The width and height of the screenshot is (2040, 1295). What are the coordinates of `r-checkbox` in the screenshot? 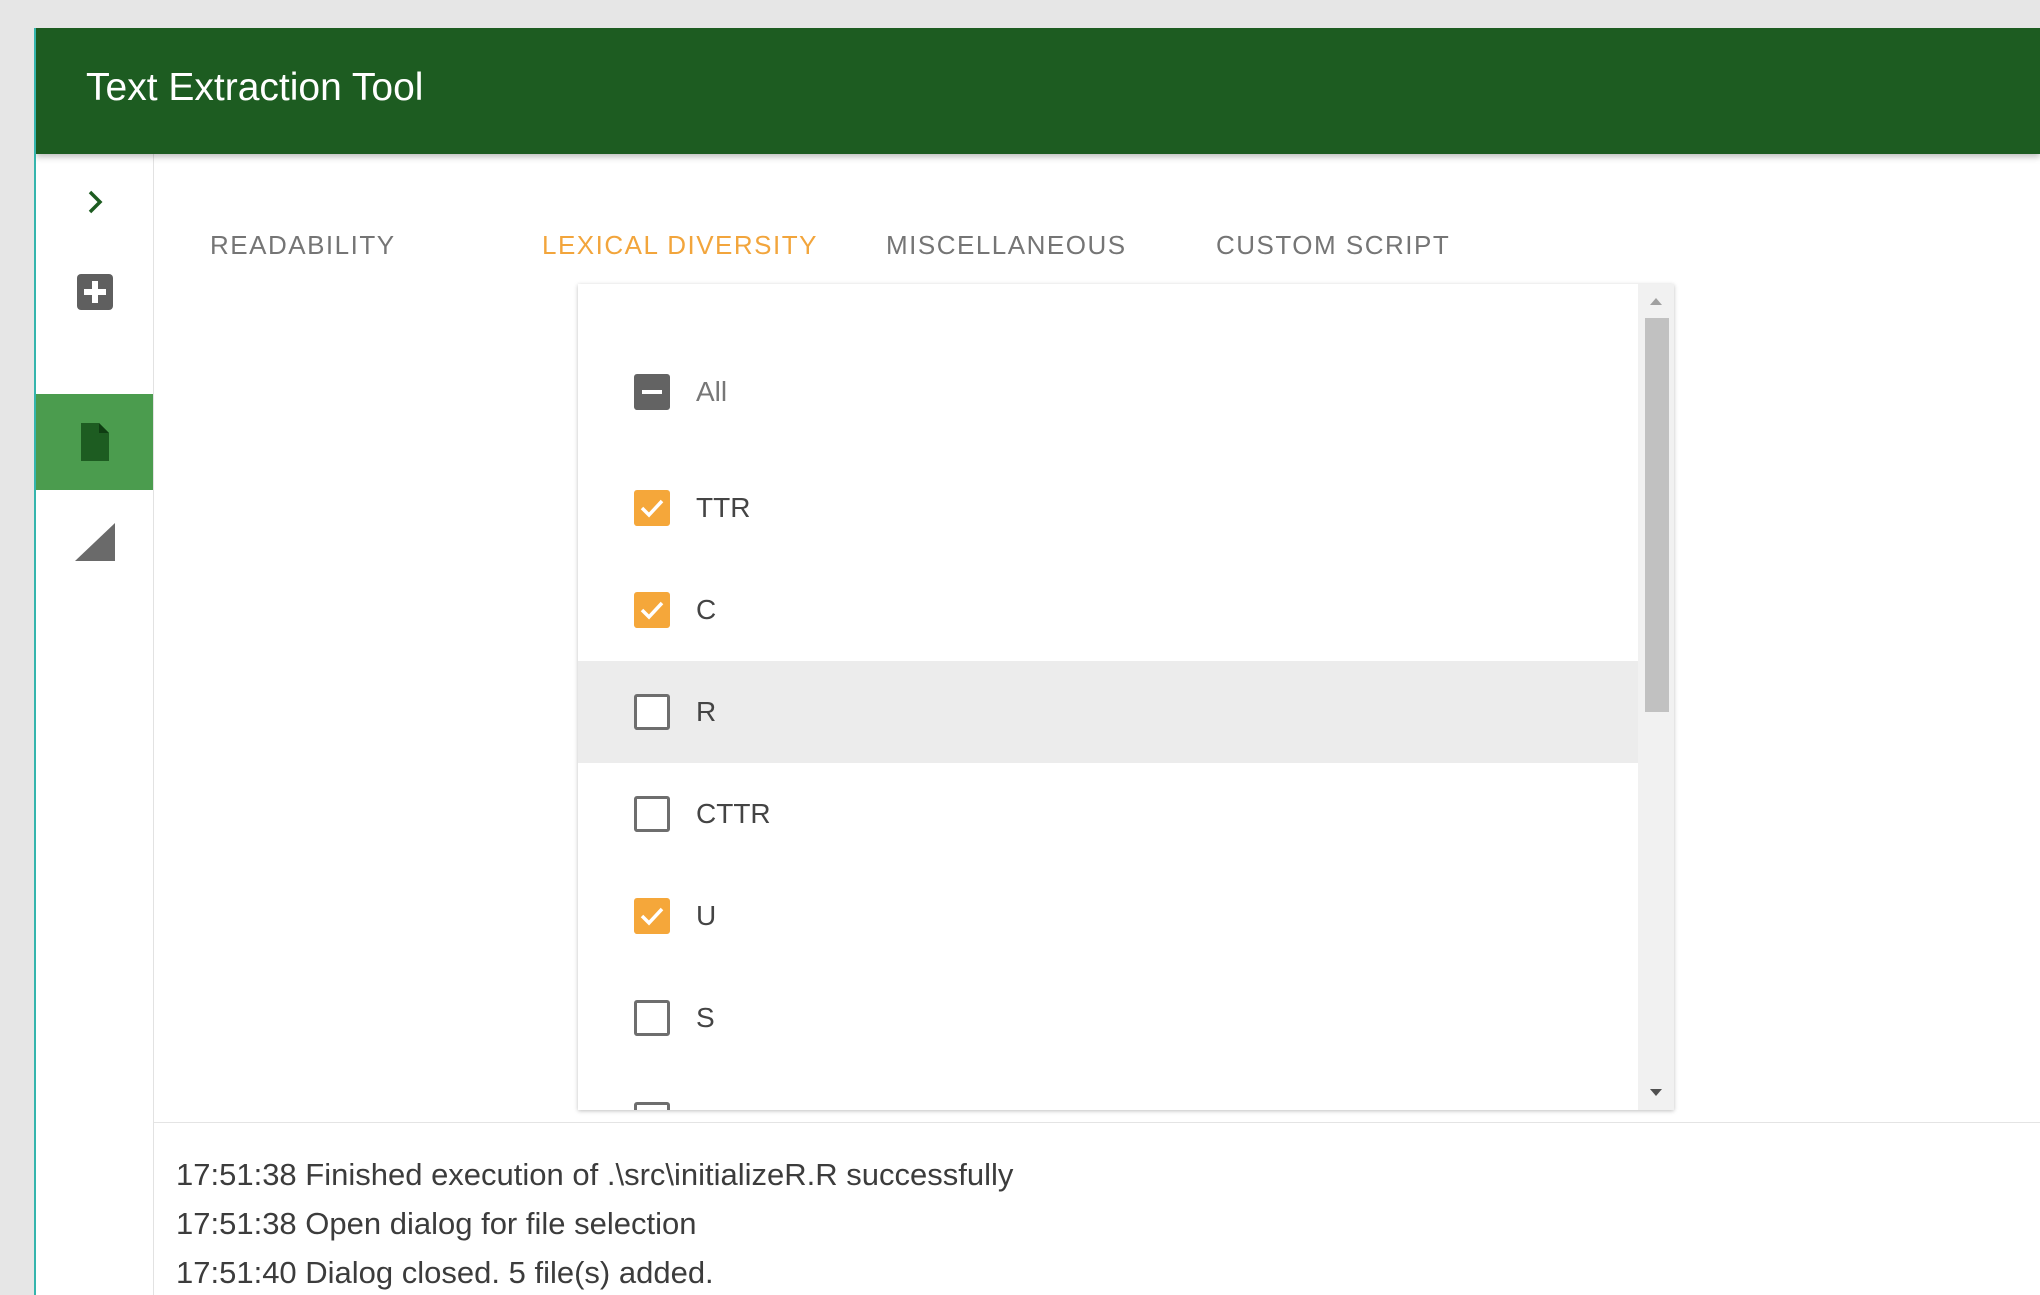 It's located at (652, 712).